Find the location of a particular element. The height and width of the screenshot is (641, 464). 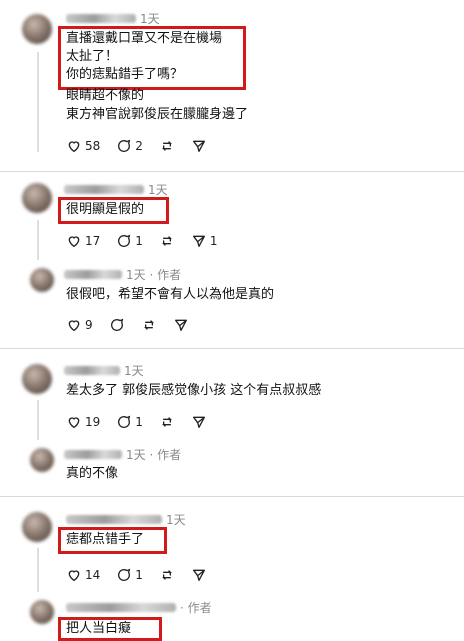

reply-text: 很假吧，希望不會有人以為他是真的 is located at coordinates (170, 294).